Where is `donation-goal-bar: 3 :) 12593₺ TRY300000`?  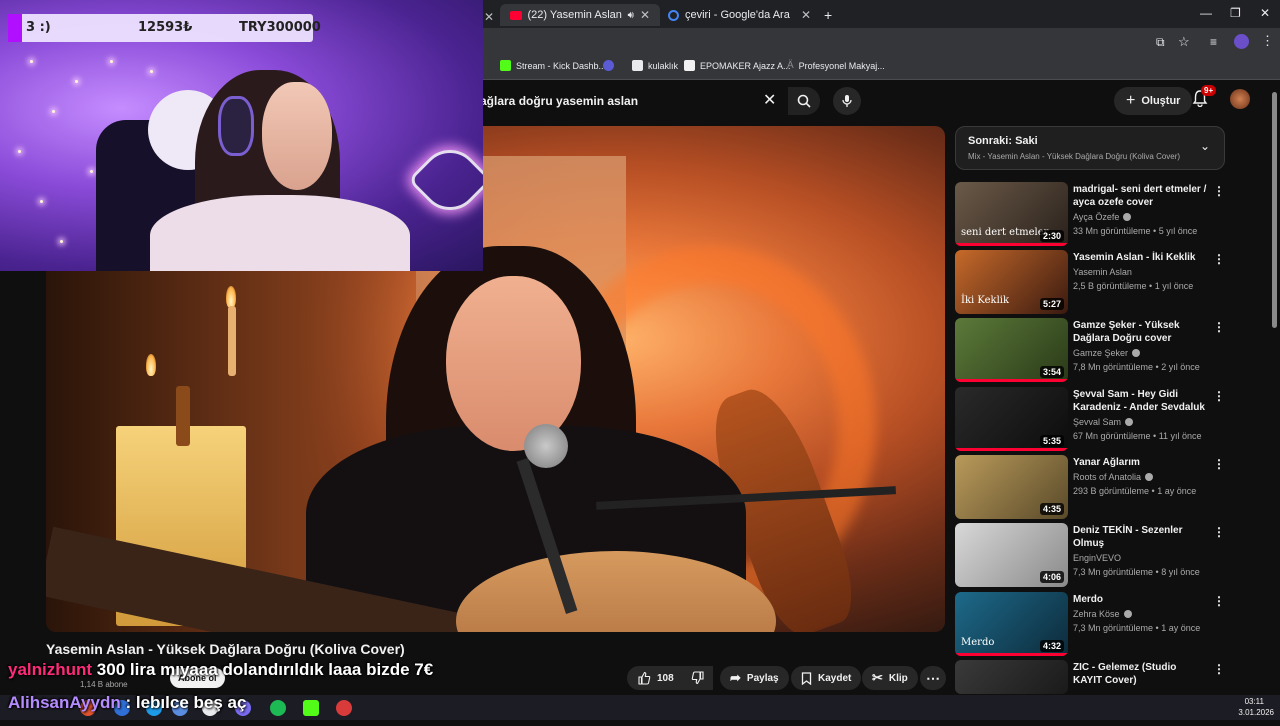
donation-goal-bar: 3 :) 12593₺ TRY300000 is located at coordinates (164, 28).